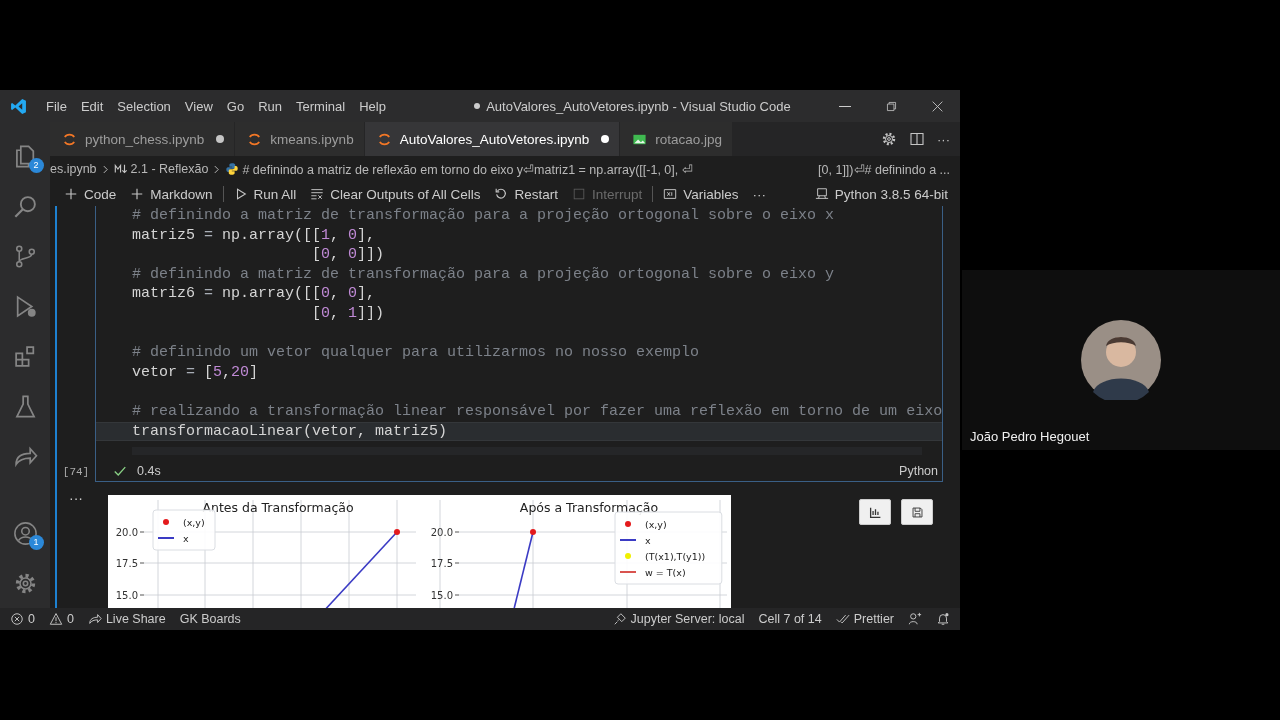 The image size is (1280, 720). I want to click on duration: 0.4s, so click(149, 471).